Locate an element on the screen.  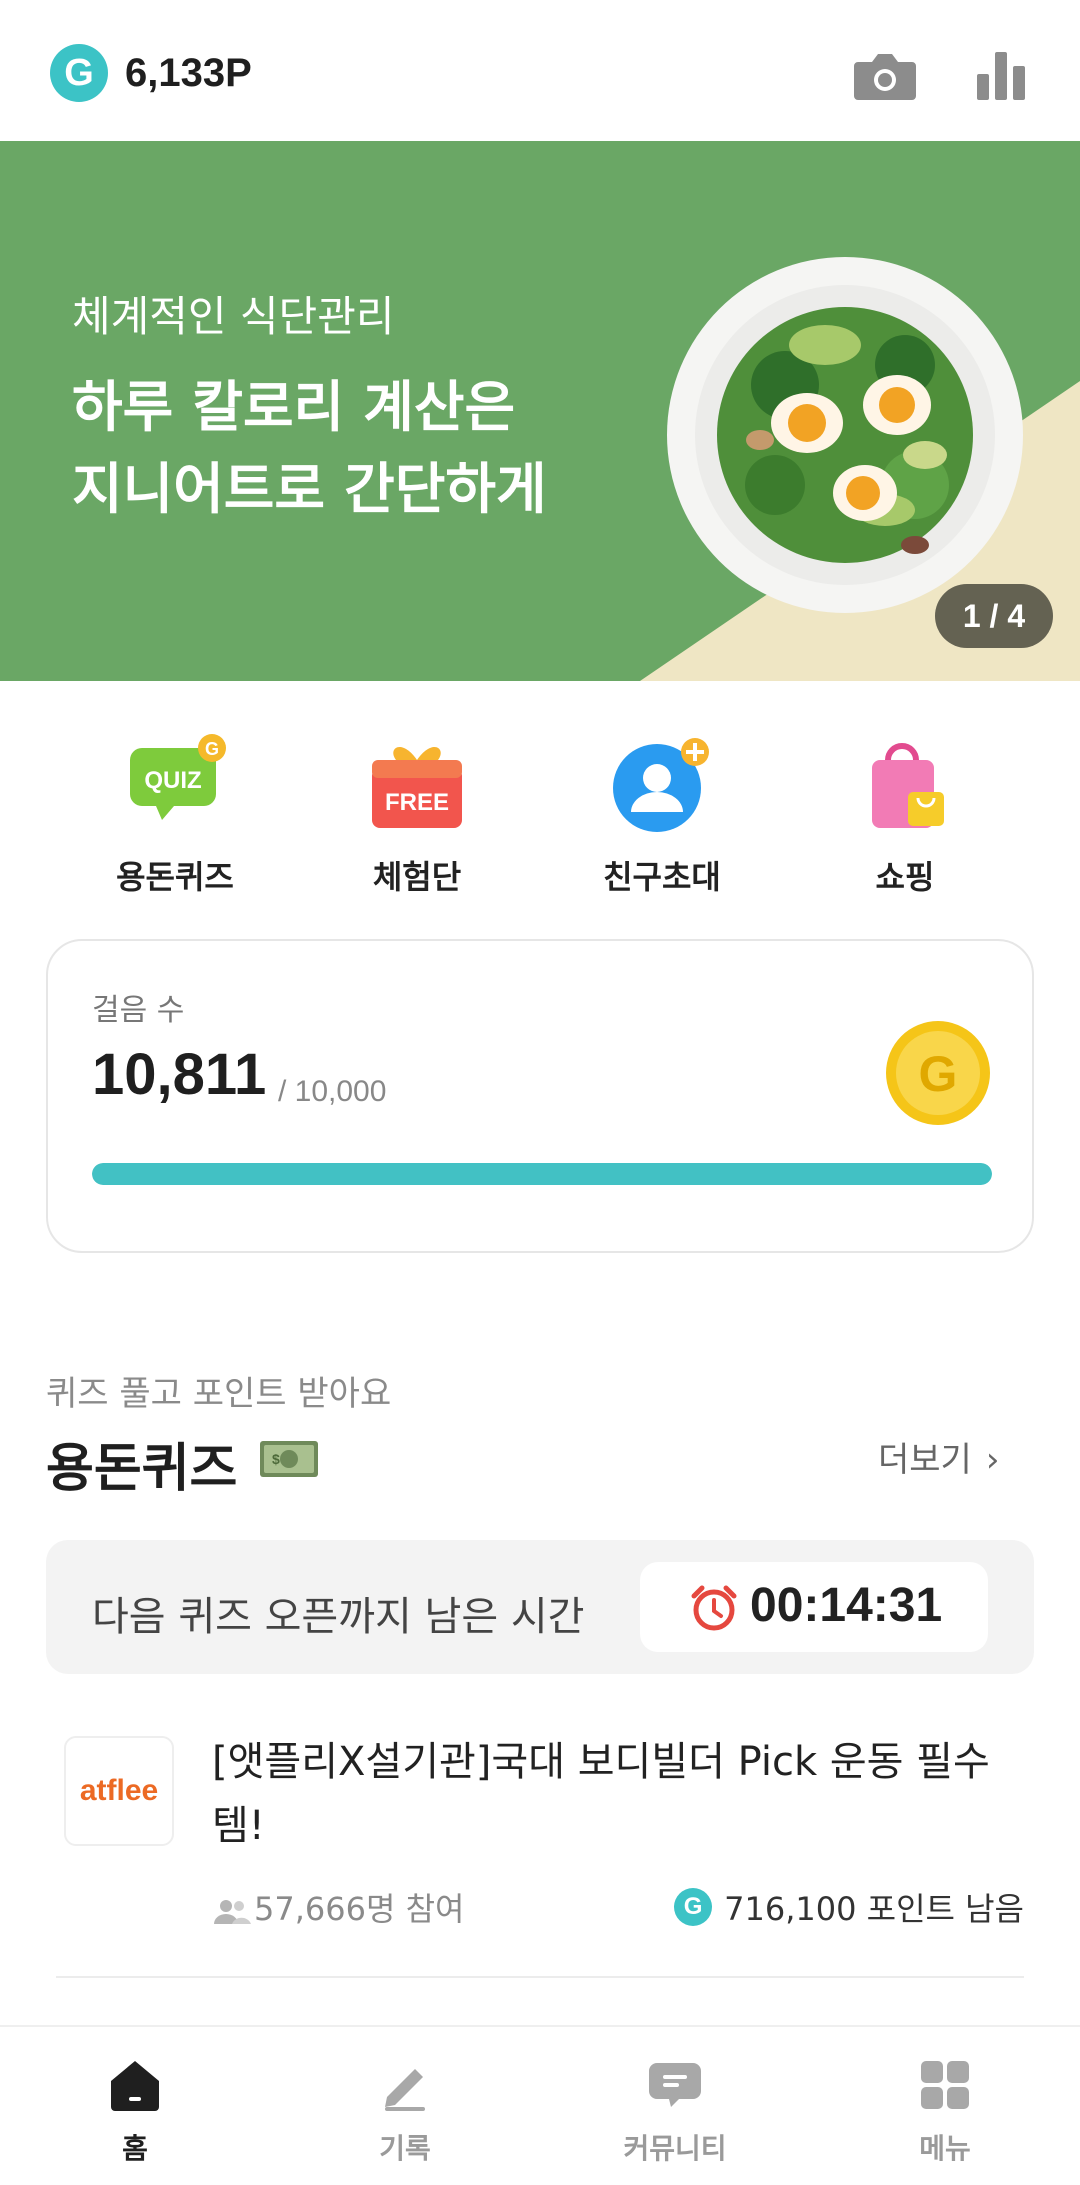
quiz-timer-box: 다음 퀴즈 오픈까지 남은 시간 00:14:31 is located at coordinates (540, 1607).